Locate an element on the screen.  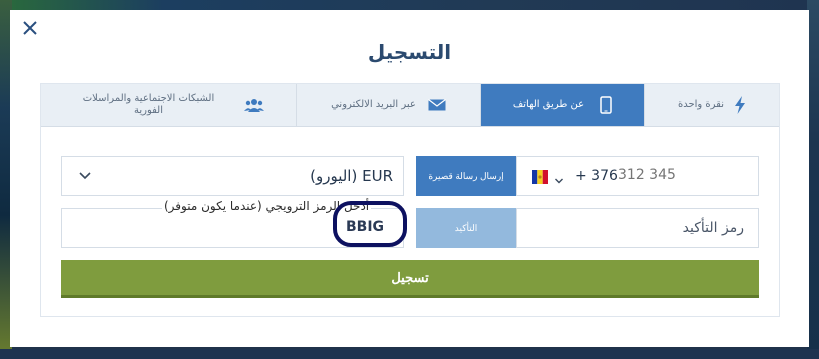
phone-number-input is located at coordinates (678, 175).